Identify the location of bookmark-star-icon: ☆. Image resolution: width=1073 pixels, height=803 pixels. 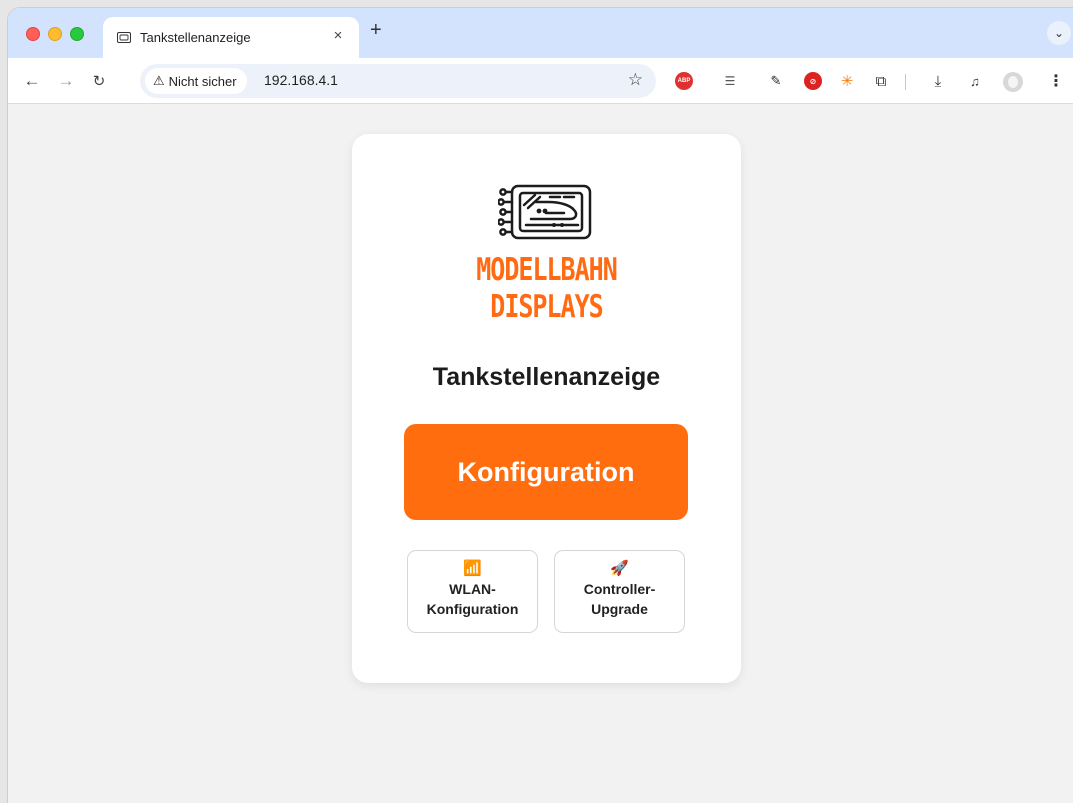
(635, 80).